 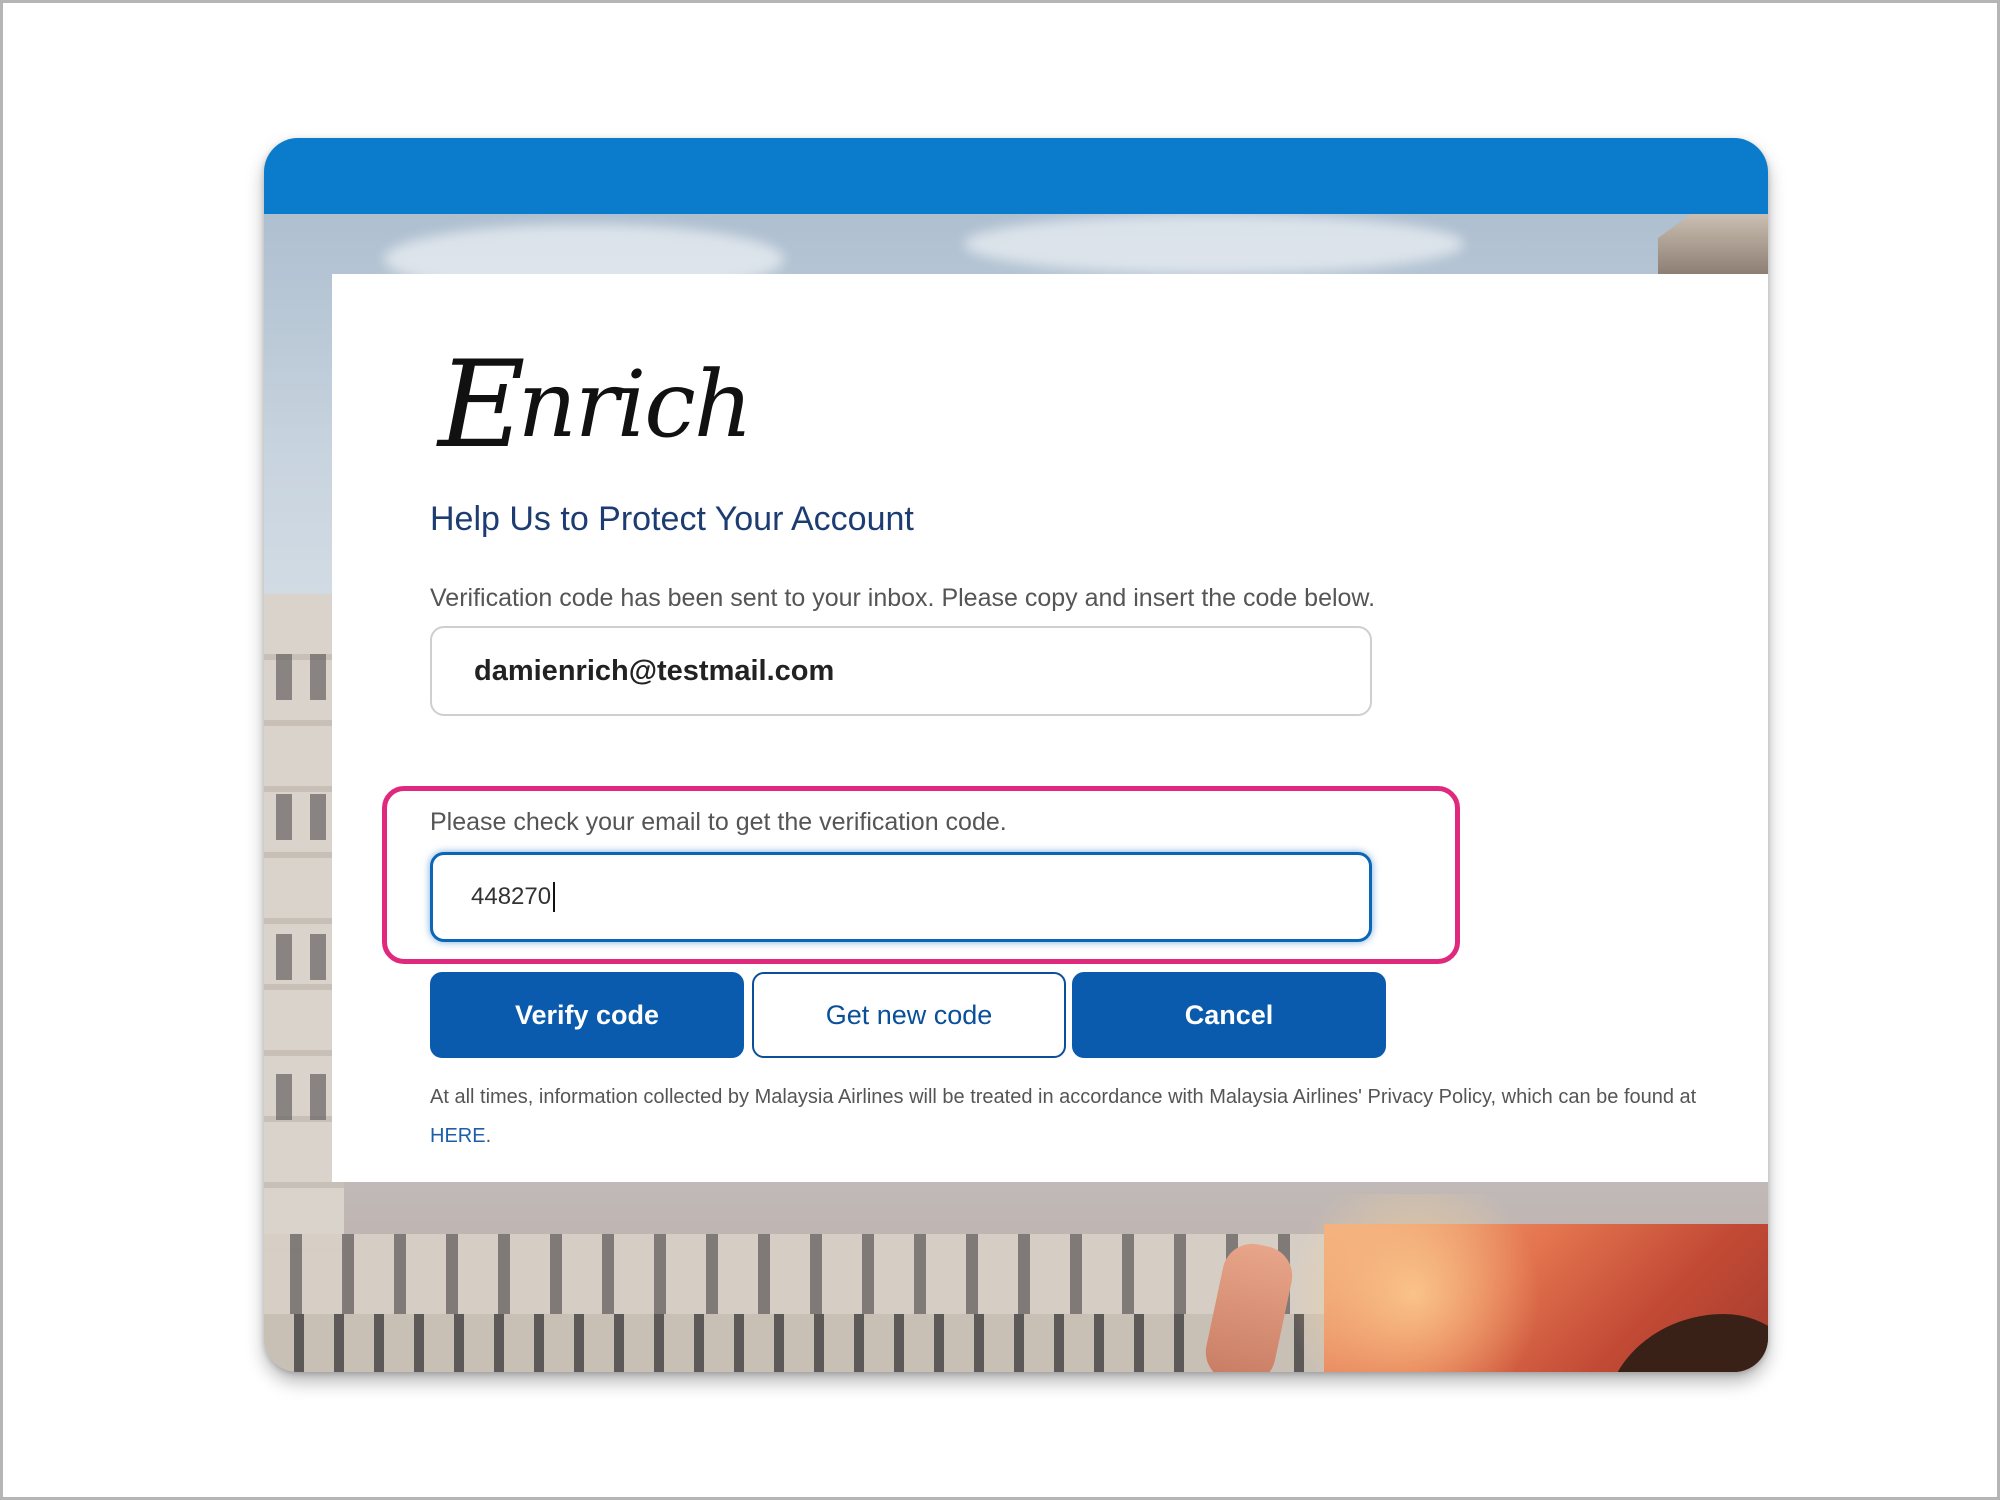 I want to click on disclaimer-suffix: ., so click(x=488, y=1136).